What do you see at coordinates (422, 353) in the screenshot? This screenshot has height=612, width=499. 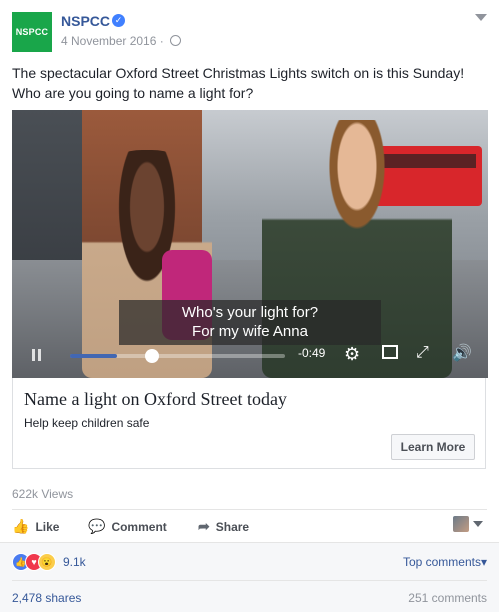 I see `fullscreen-icon: ⤢` at bounding box center [422, 353].